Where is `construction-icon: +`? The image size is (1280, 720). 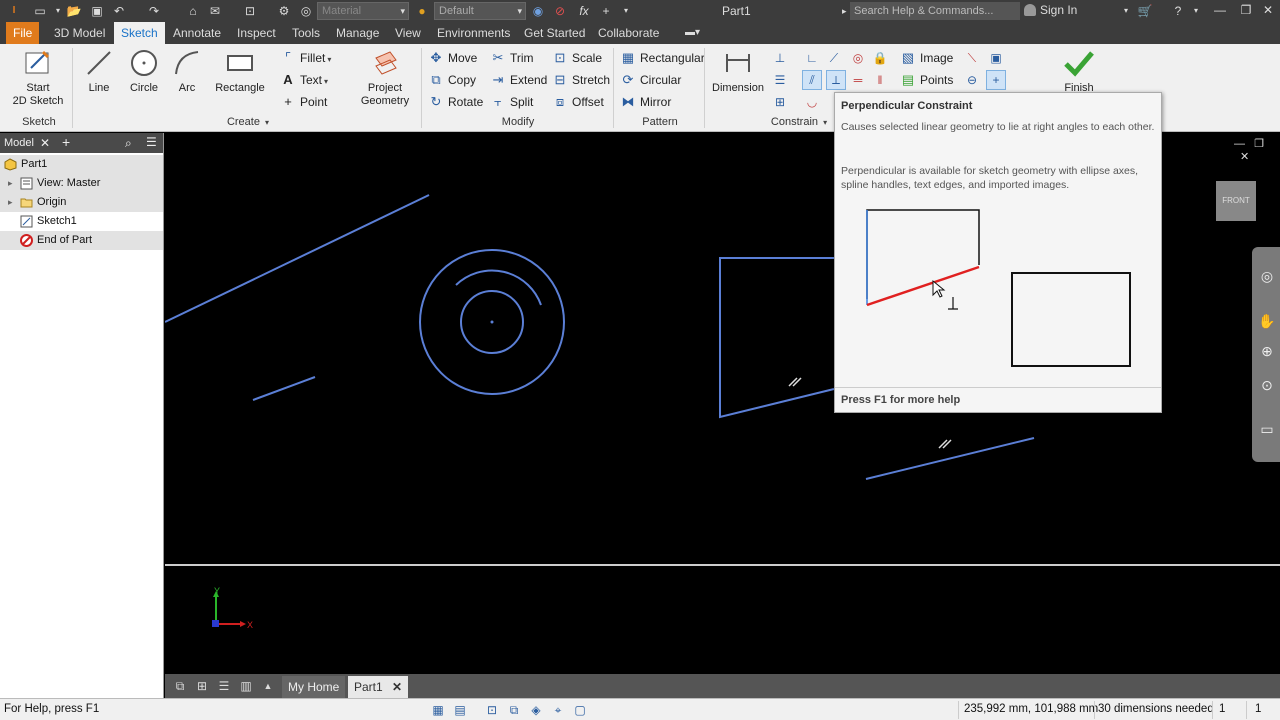 construction-icon: + is located at coordinates (996, 80).